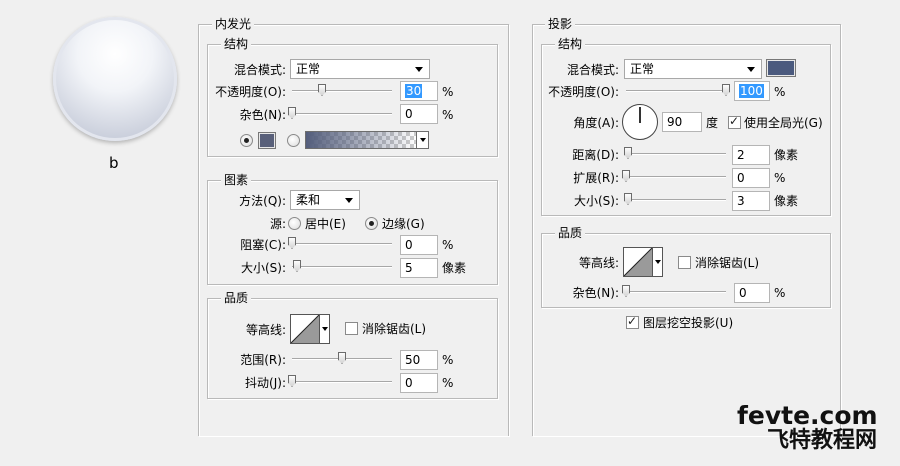 This screenshot has height=466, width=900. Describe the element at coordinates (419, 114) in the screenshot. I see `inner-glow-noise-input: 0` at that location.